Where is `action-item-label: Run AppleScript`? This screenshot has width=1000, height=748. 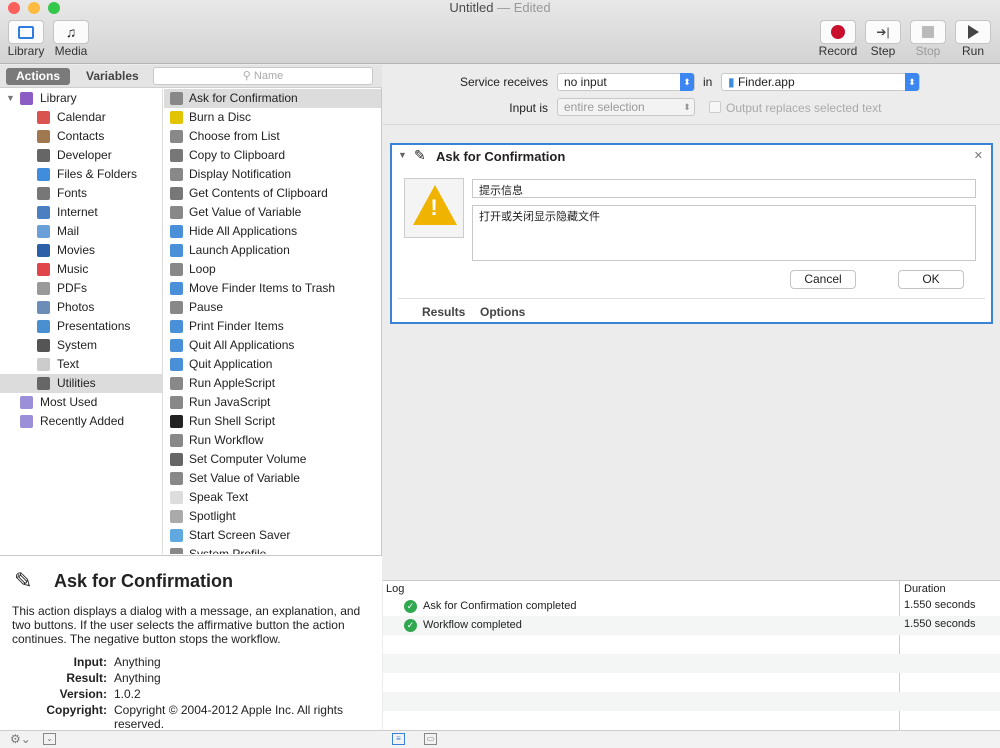
action-item-label: Run AppleScript is located at coordinates (232, 383).